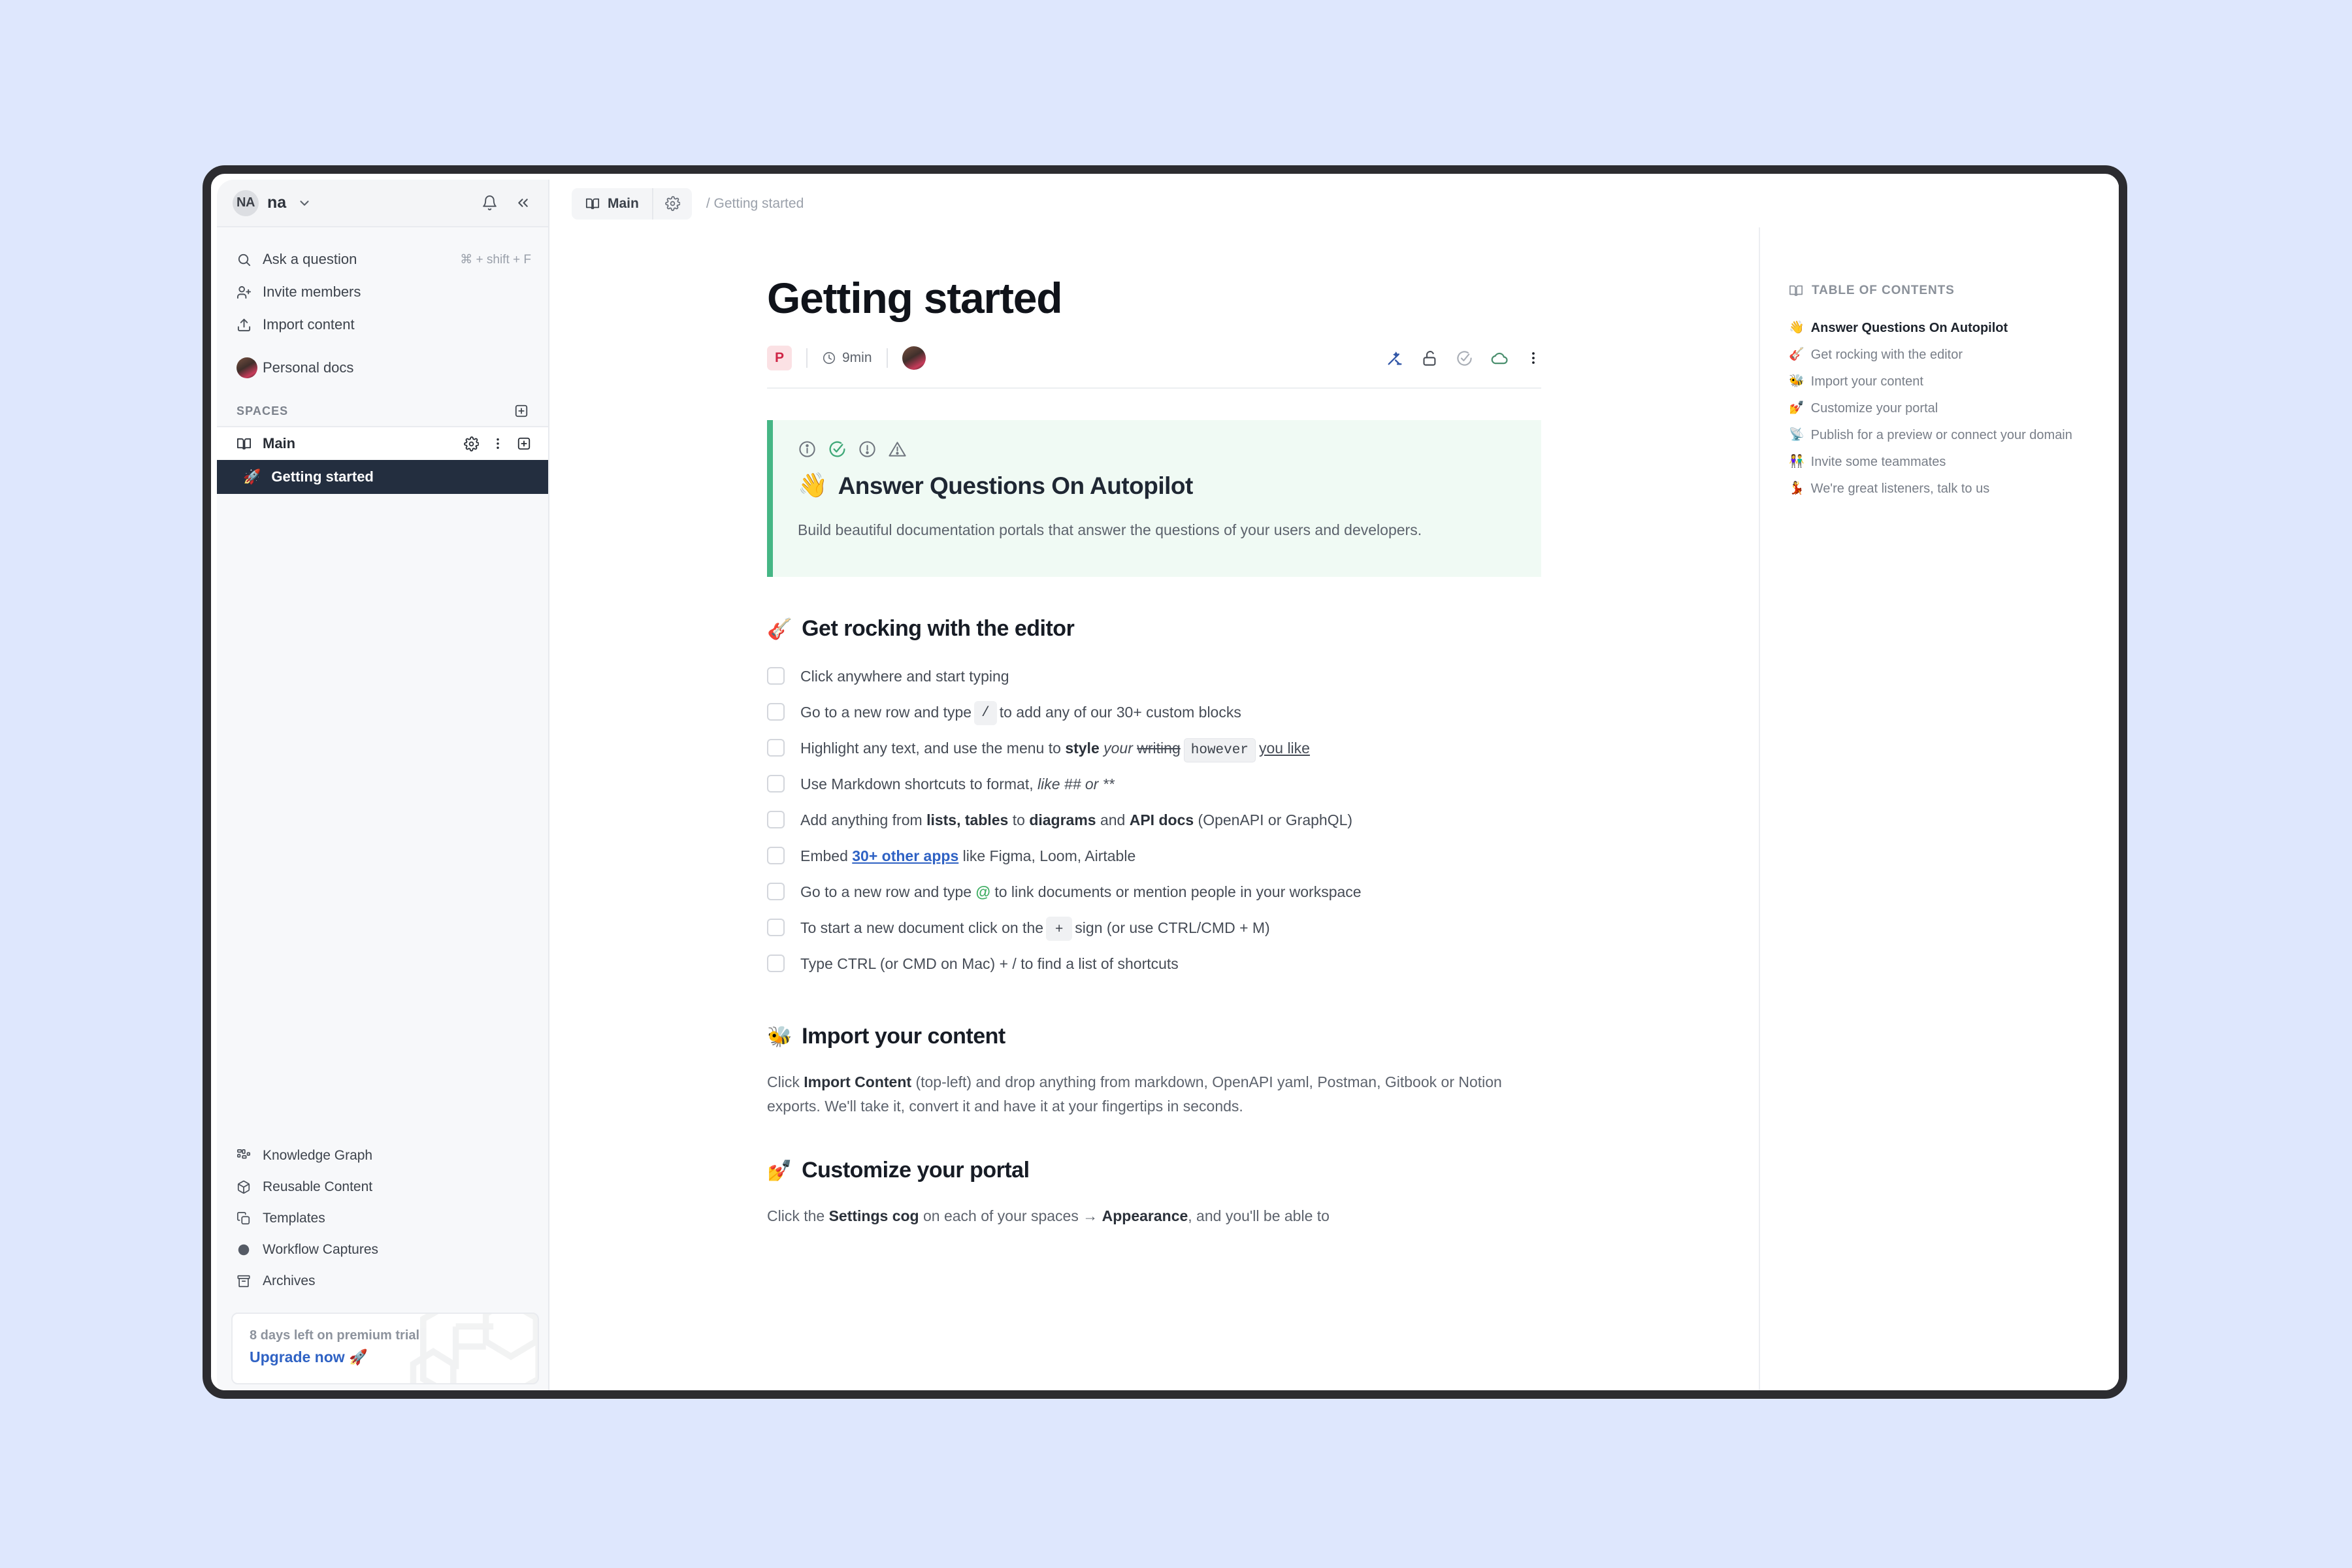  I want to click on read-time: 9min, so click(847, 358).